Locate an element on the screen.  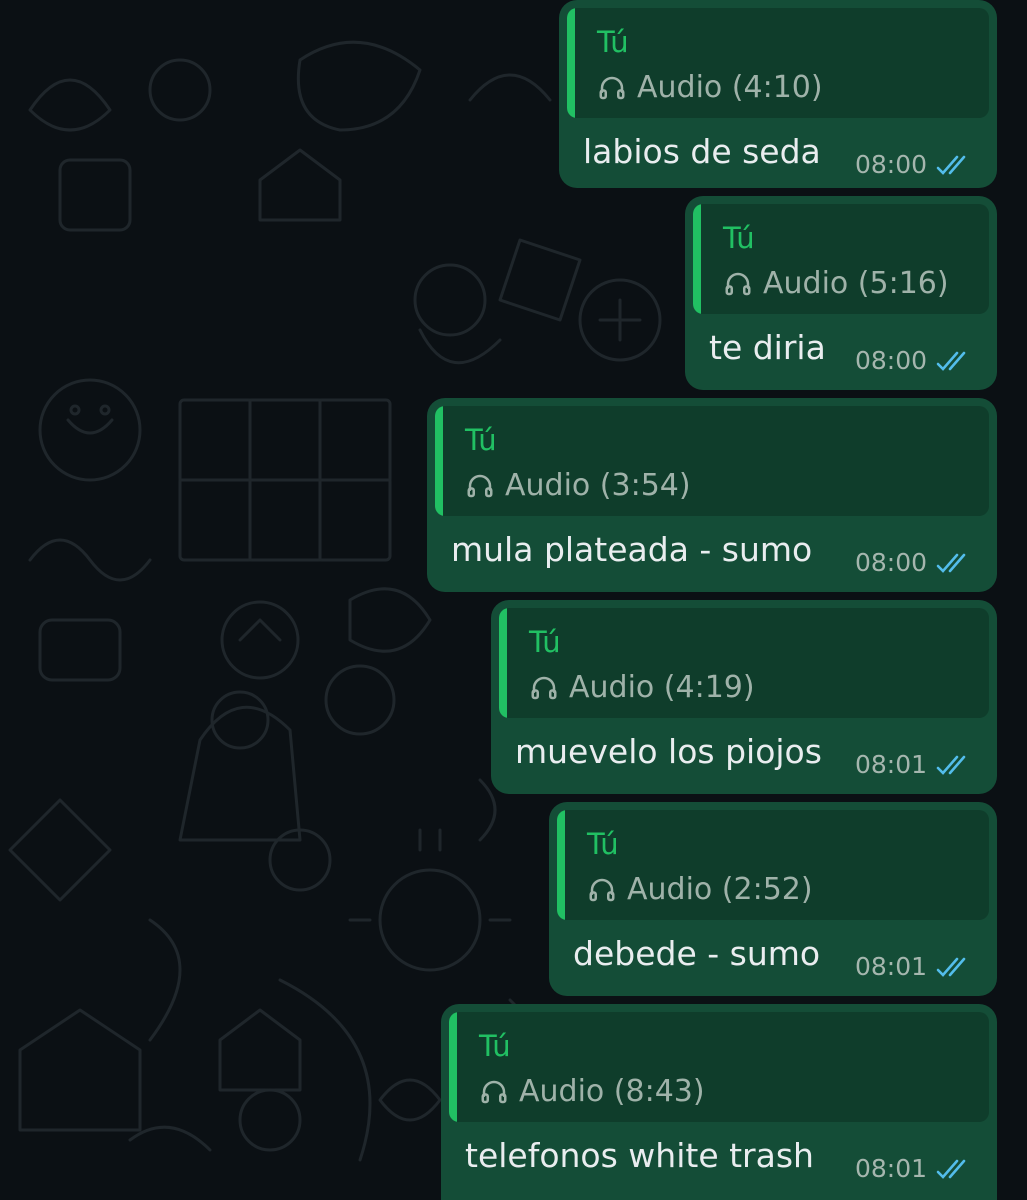
message-text: te diria is located at coordinates (767, 347).